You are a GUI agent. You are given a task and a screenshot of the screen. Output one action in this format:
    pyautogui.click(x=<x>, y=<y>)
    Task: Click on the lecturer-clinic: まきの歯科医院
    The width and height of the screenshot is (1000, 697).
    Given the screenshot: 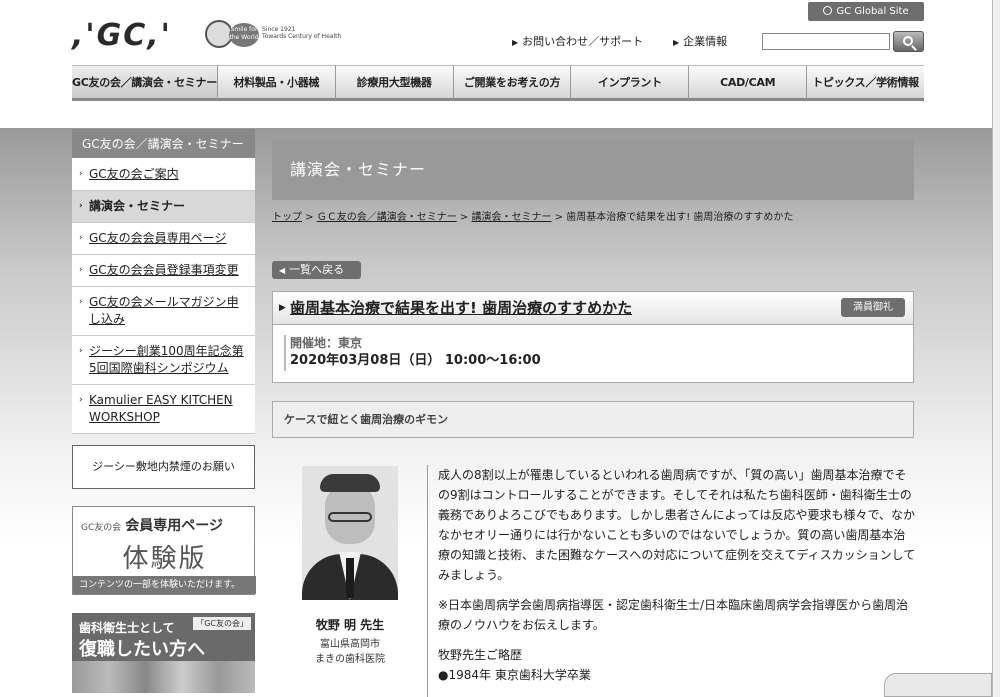 What is the action you would take?
    pyautogui.click(x=350, y=659)
    